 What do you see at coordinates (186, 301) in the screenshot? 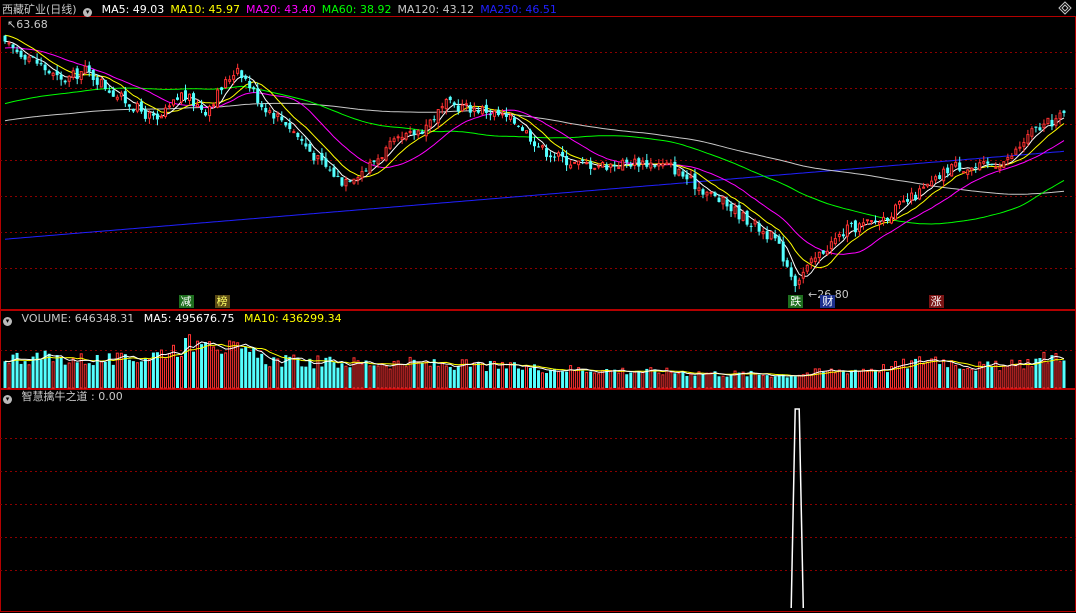
I see `signal-marker-0: 减` at bounding box center [186, 301].